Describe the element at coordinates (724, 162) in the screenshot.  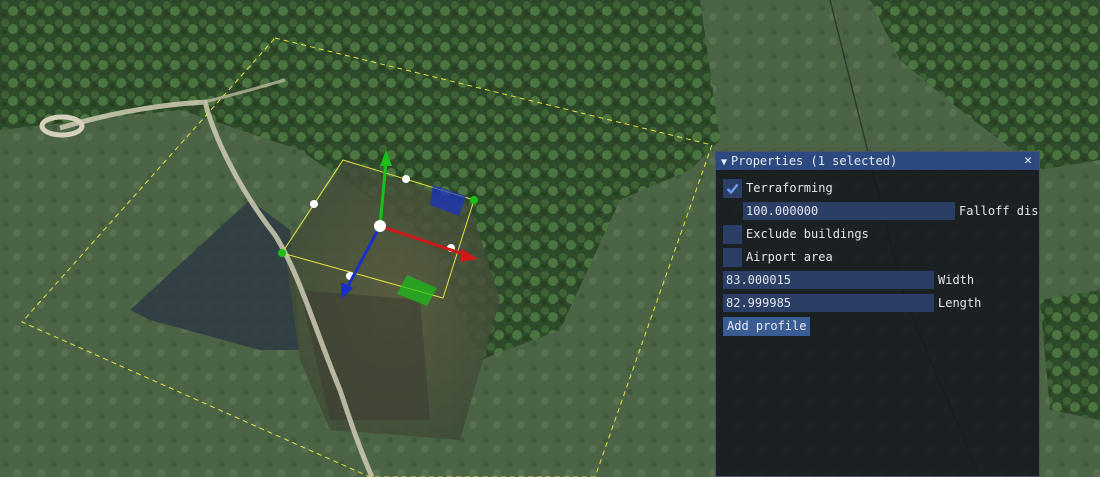
I see `triangle-down-icon: ▼` at that location.